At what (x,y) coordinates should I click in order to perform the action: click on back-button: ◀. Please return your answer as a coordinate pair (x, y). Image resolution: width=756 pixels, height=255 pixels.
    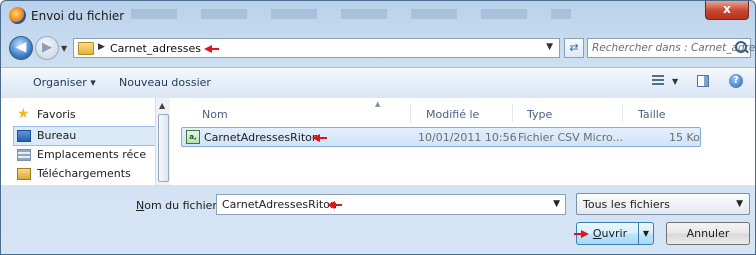
    Looking at the image, I should click on (21, 48).